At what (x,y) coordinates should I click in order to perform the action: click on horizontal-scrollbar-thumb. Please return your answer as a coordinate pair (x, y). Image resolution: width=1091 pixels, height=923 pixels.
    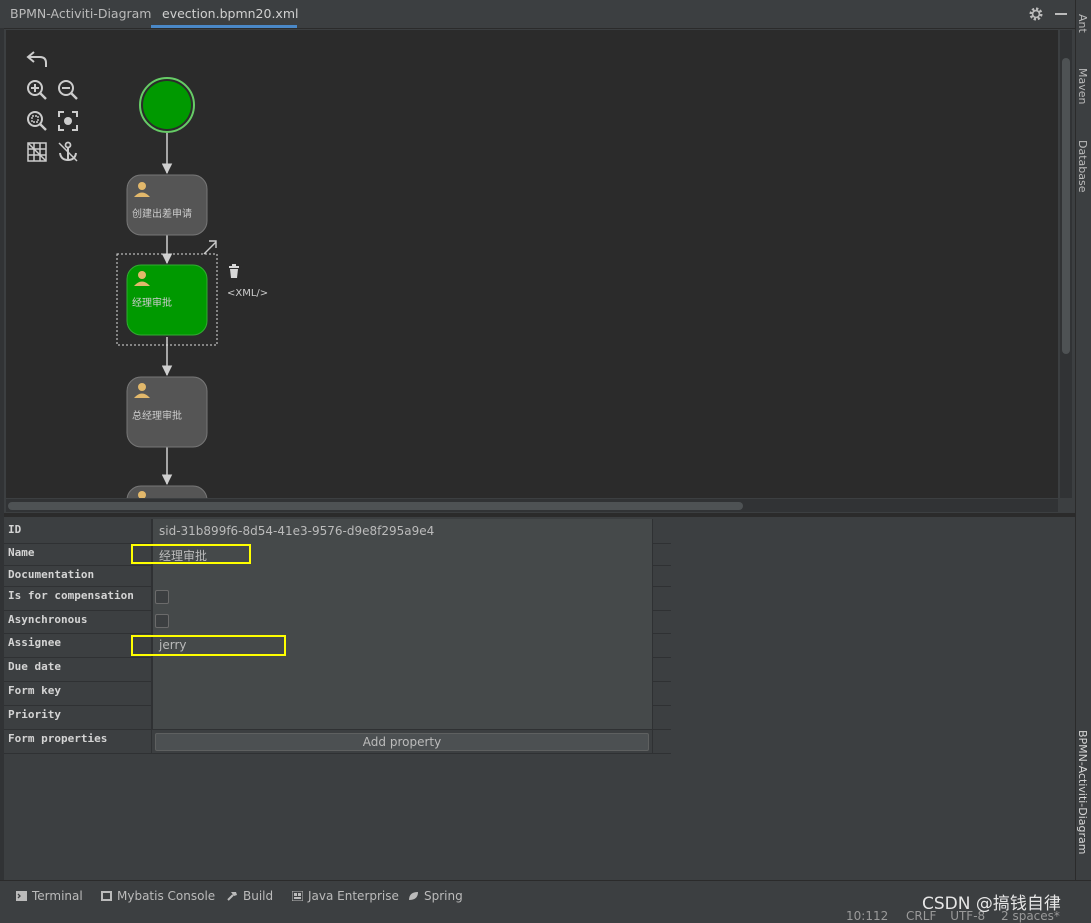
    Looking at the image, I should click on (375, 506).